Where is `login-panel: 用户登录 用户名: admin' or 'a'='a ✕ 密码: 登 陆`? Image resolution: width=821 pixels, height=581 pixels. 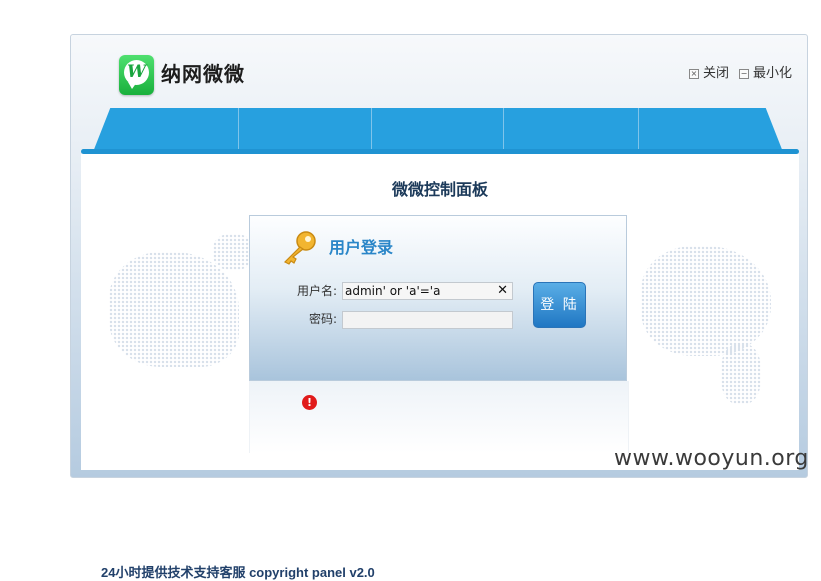 login-panel: 用户登录 用户名: admin' or 'a'='a ✕ 密码: 登 陆 is located at coordinates (438, 298).